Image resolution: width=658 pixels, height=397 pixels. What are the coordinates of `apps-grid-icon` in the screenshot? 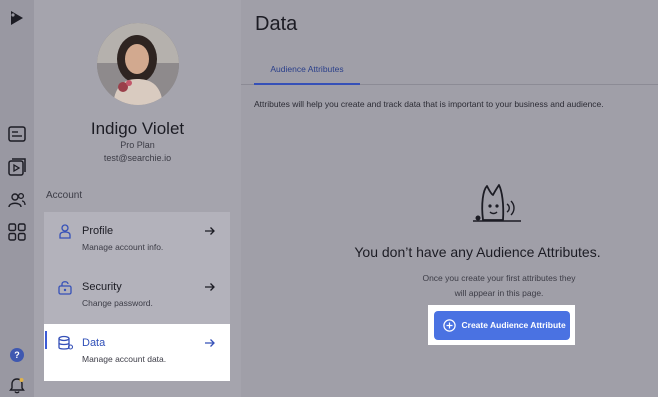 It's located at (17, 232).